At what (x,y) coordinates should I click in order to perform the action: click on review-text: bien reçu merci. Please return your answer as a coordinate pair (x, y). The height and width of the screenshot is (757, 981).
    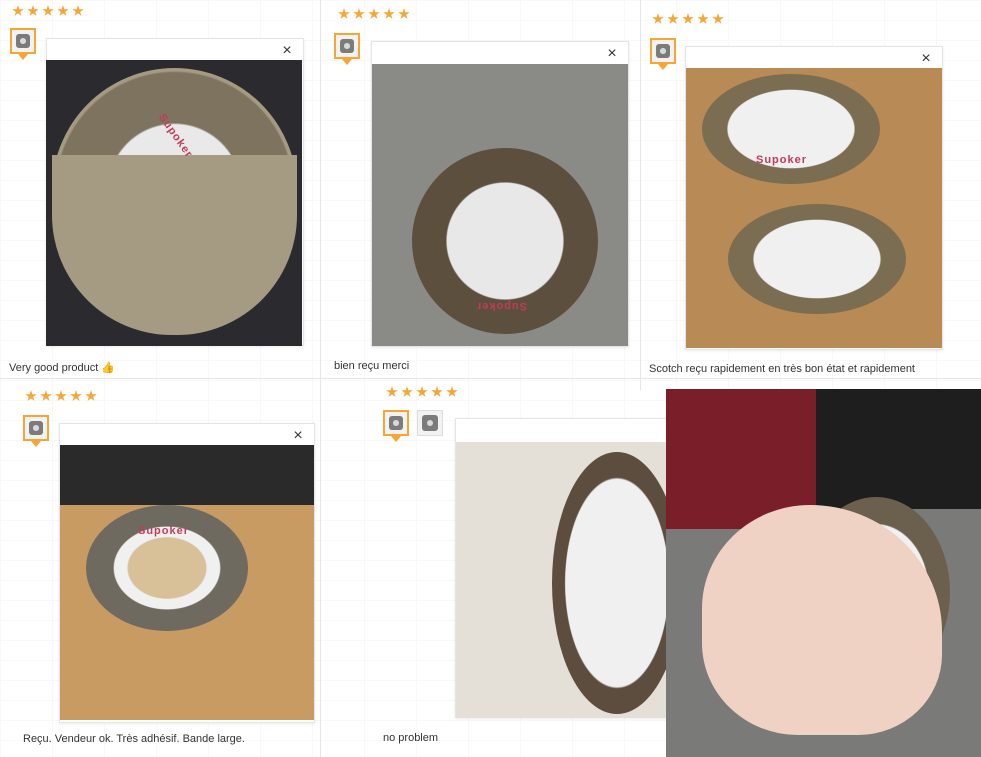
    Looking at the image, I should click on (372, 366).